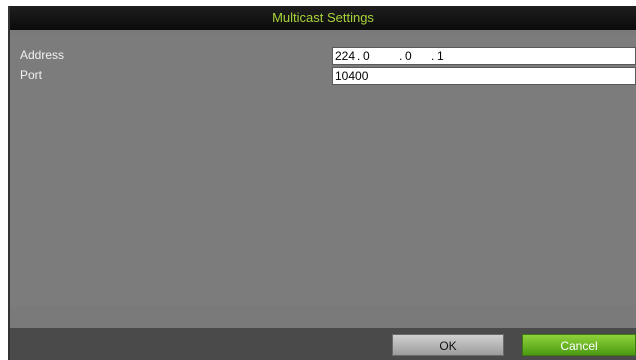 This screenshot has height=360, width=636. What do you see at coordinates (323, 76) in the screenshot?
I see `port-row: Port 10400` at bounding box center [323, 76].